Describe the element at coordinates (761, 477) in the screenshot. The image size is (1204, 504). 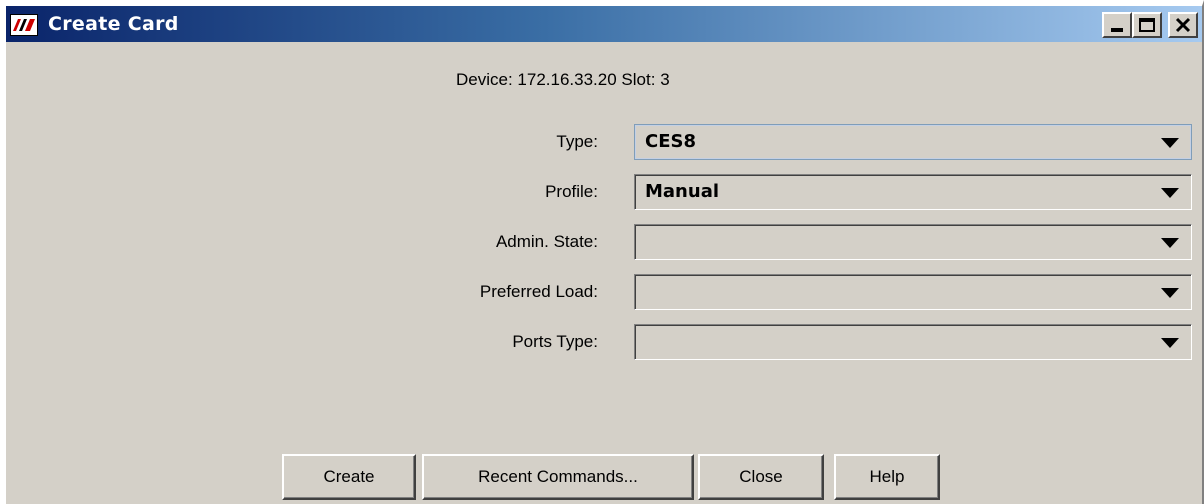
I see `close-button: Close` at that location.